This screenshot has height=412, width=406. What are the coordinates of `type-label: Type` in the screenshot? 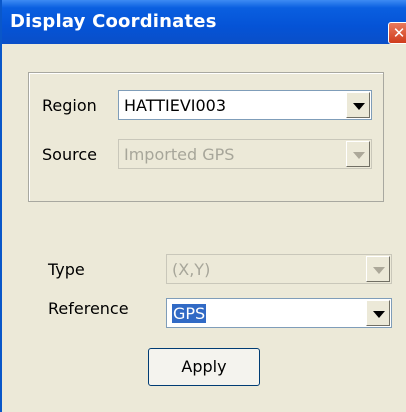 It's located at (66, 269).